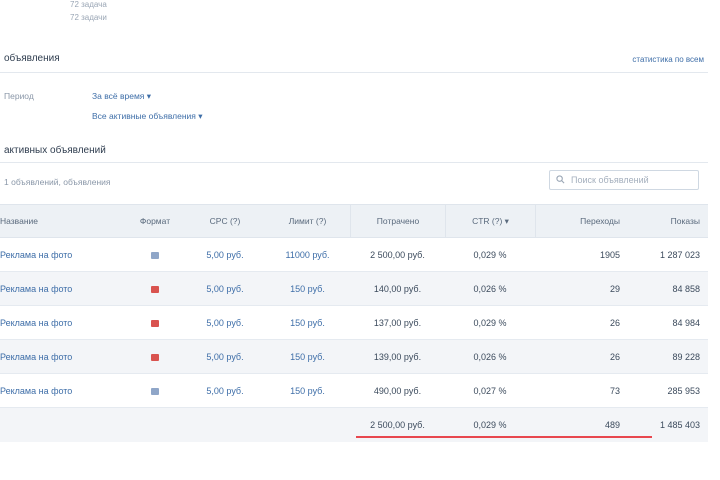 This screenshot has height=480, width=720. Describe the element at coordinates (397, 390) in the screenshot. I see `spent-value: 490,00 руб.` at that location.